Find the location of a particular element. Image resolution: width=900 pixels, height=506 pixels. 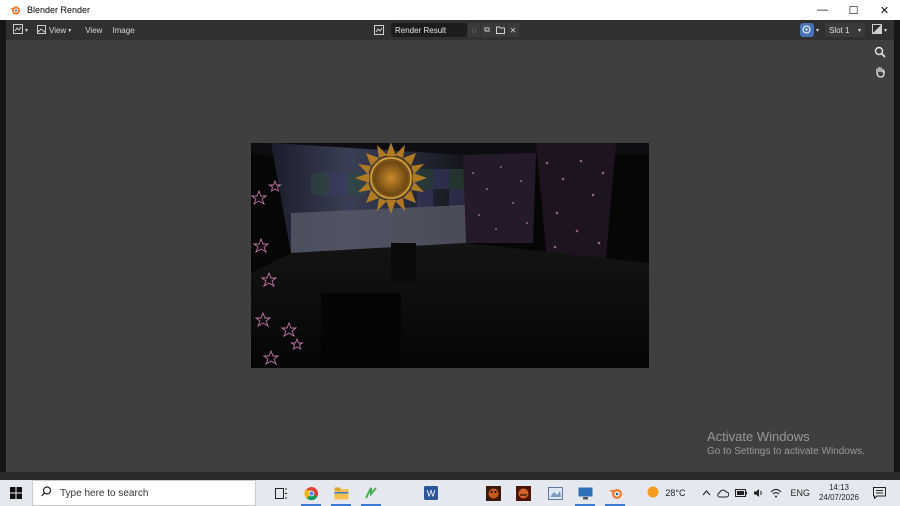

weather-sun-icon is located at coordinates (653, 493).